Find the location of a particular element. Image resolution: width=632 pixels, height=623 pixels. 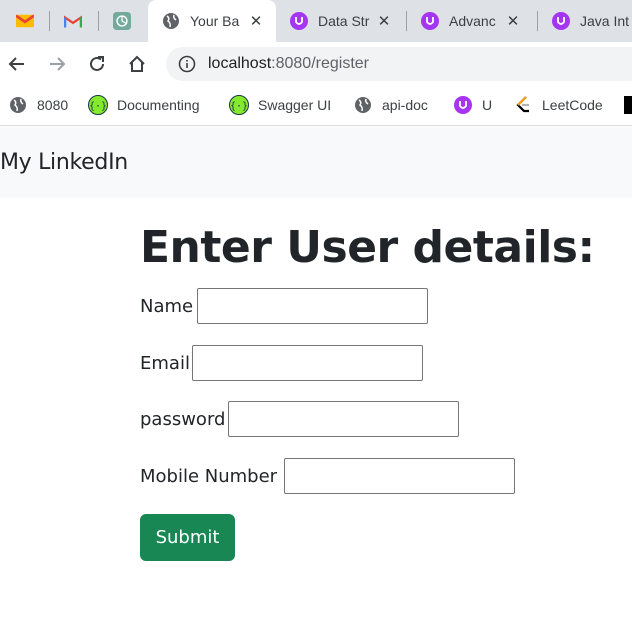

forward-arrow-icon is located at coordinates (58, 64).